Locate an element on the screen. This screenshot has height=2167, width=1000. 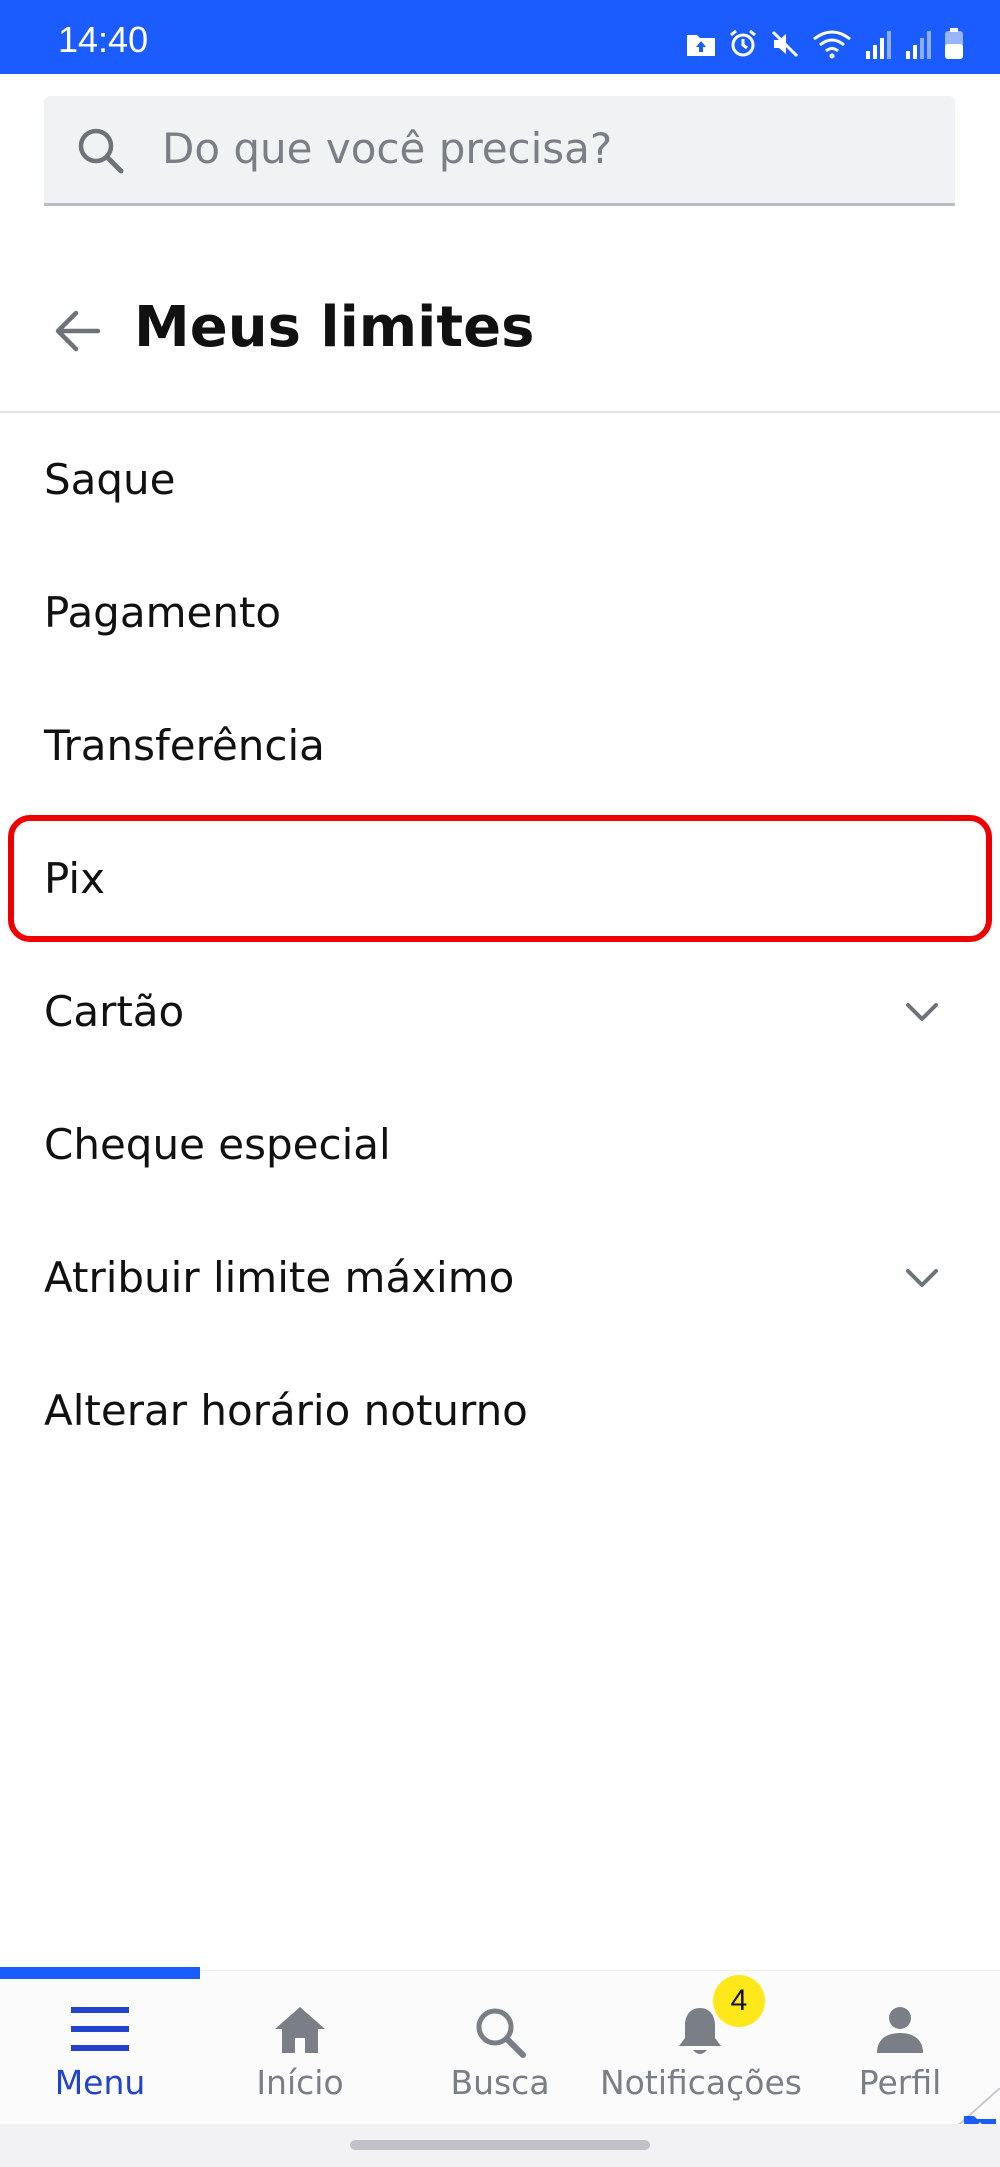
menu-item-label: Cheque especial is located at coordinates (217, 1144).